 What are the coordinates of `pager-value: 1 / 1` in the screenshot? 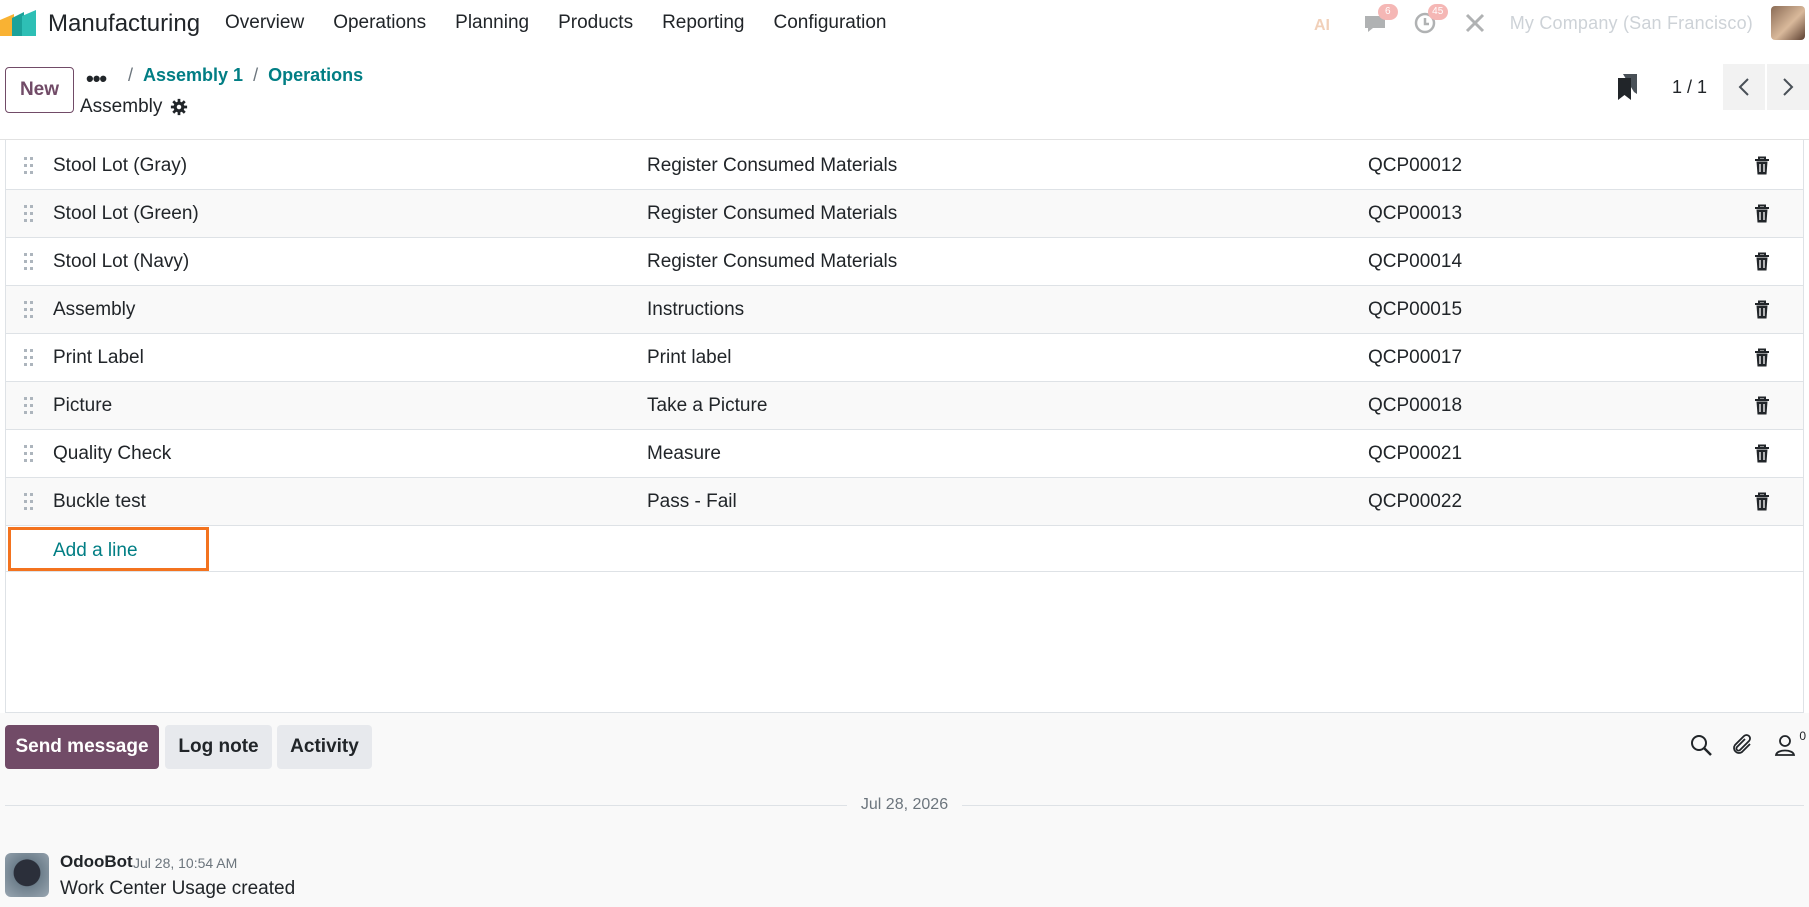 It's located at (1689, 87).